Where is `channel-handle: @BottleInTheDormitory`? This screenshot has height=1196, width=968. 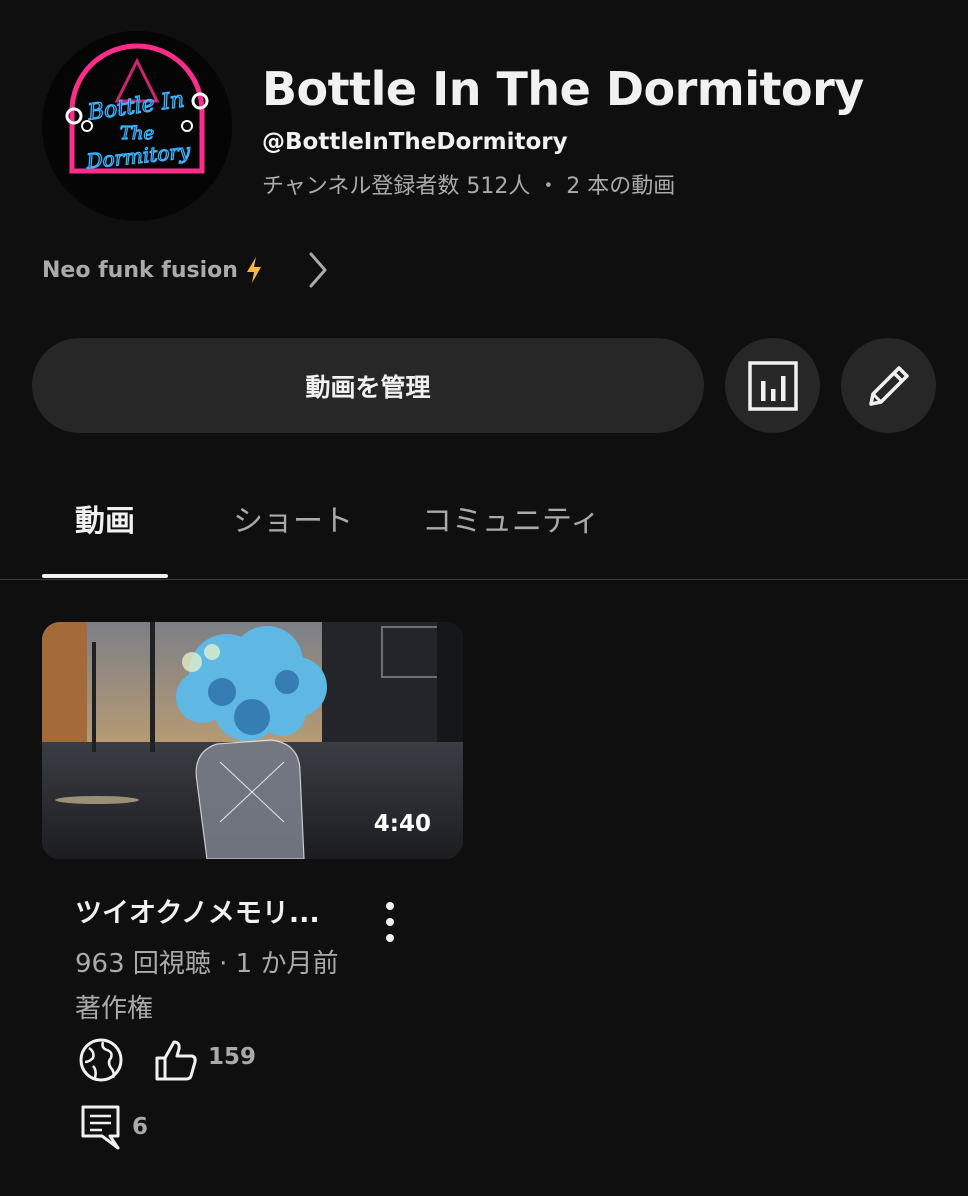 channel-handle: @BottleInTheDormitory is located at coordinates (415, 142).